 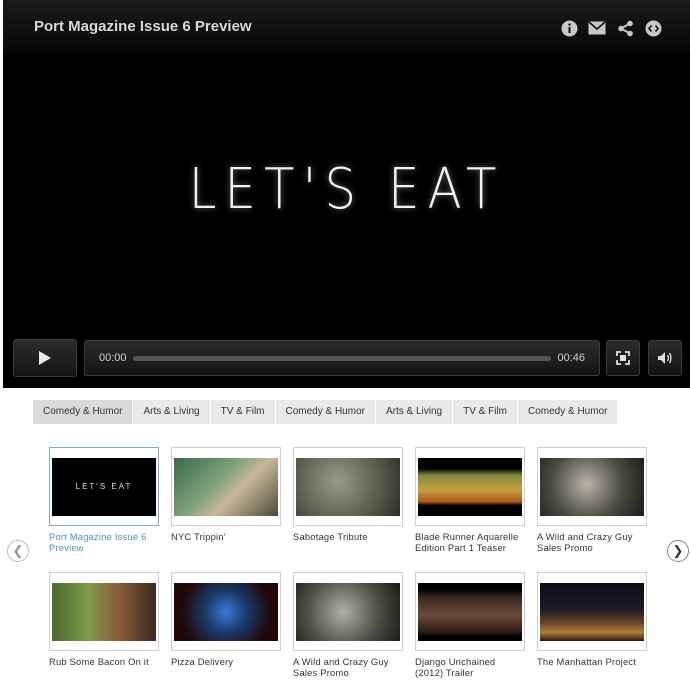 I want to click on chevron-left-icon: ❮, so click(x=18, y=550).